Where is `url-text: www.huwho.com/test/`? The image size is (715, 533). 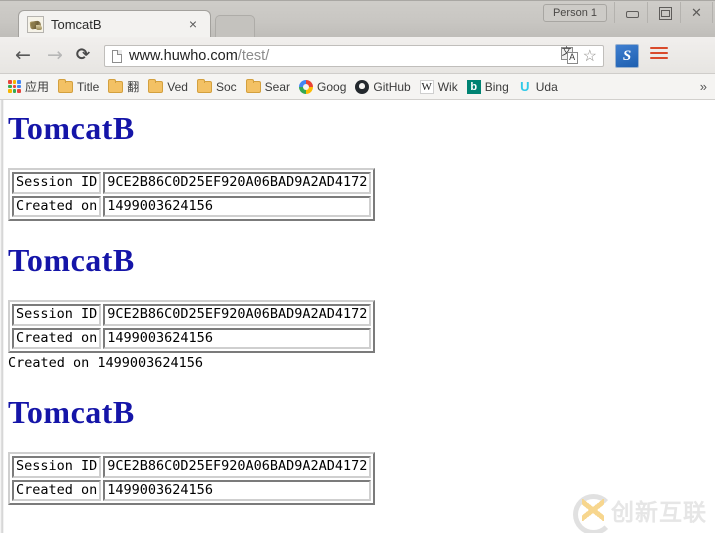
url-text: www.huwho.com/test/ is located at coordinates (199, 56).